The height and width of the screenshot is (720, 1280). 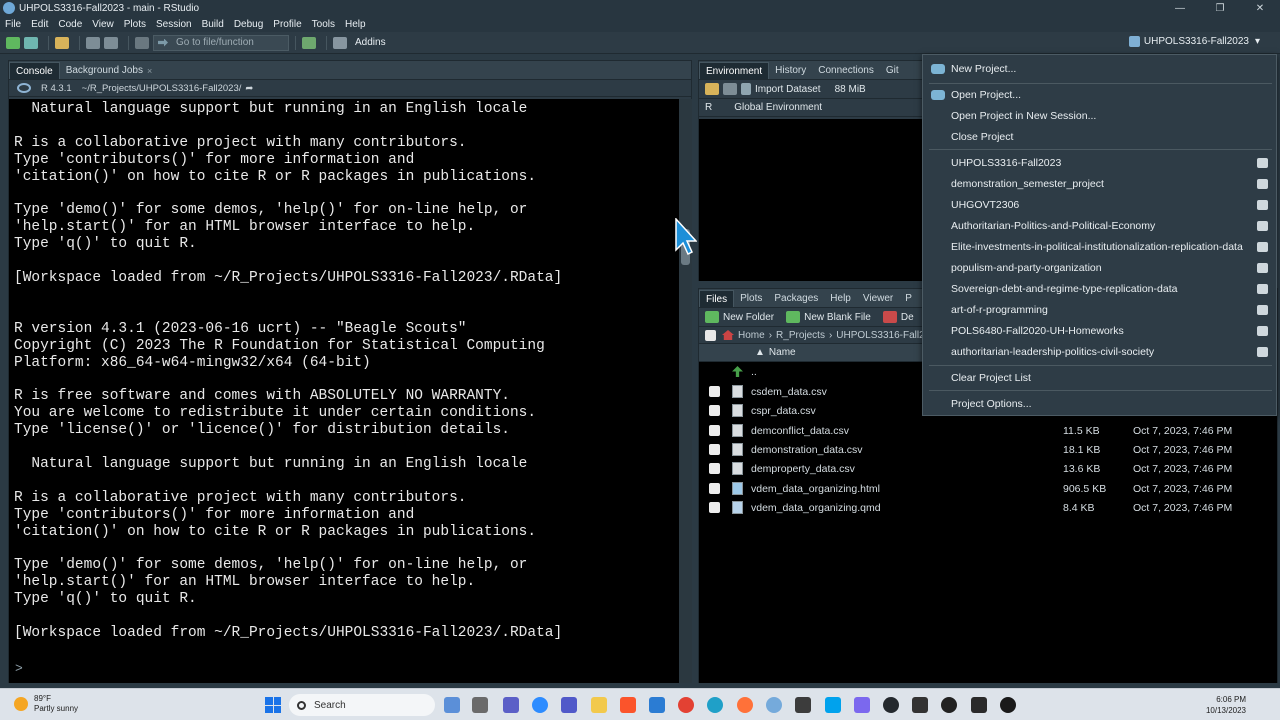 I want to click on console-prompt: >, so click(x=19, y=668).